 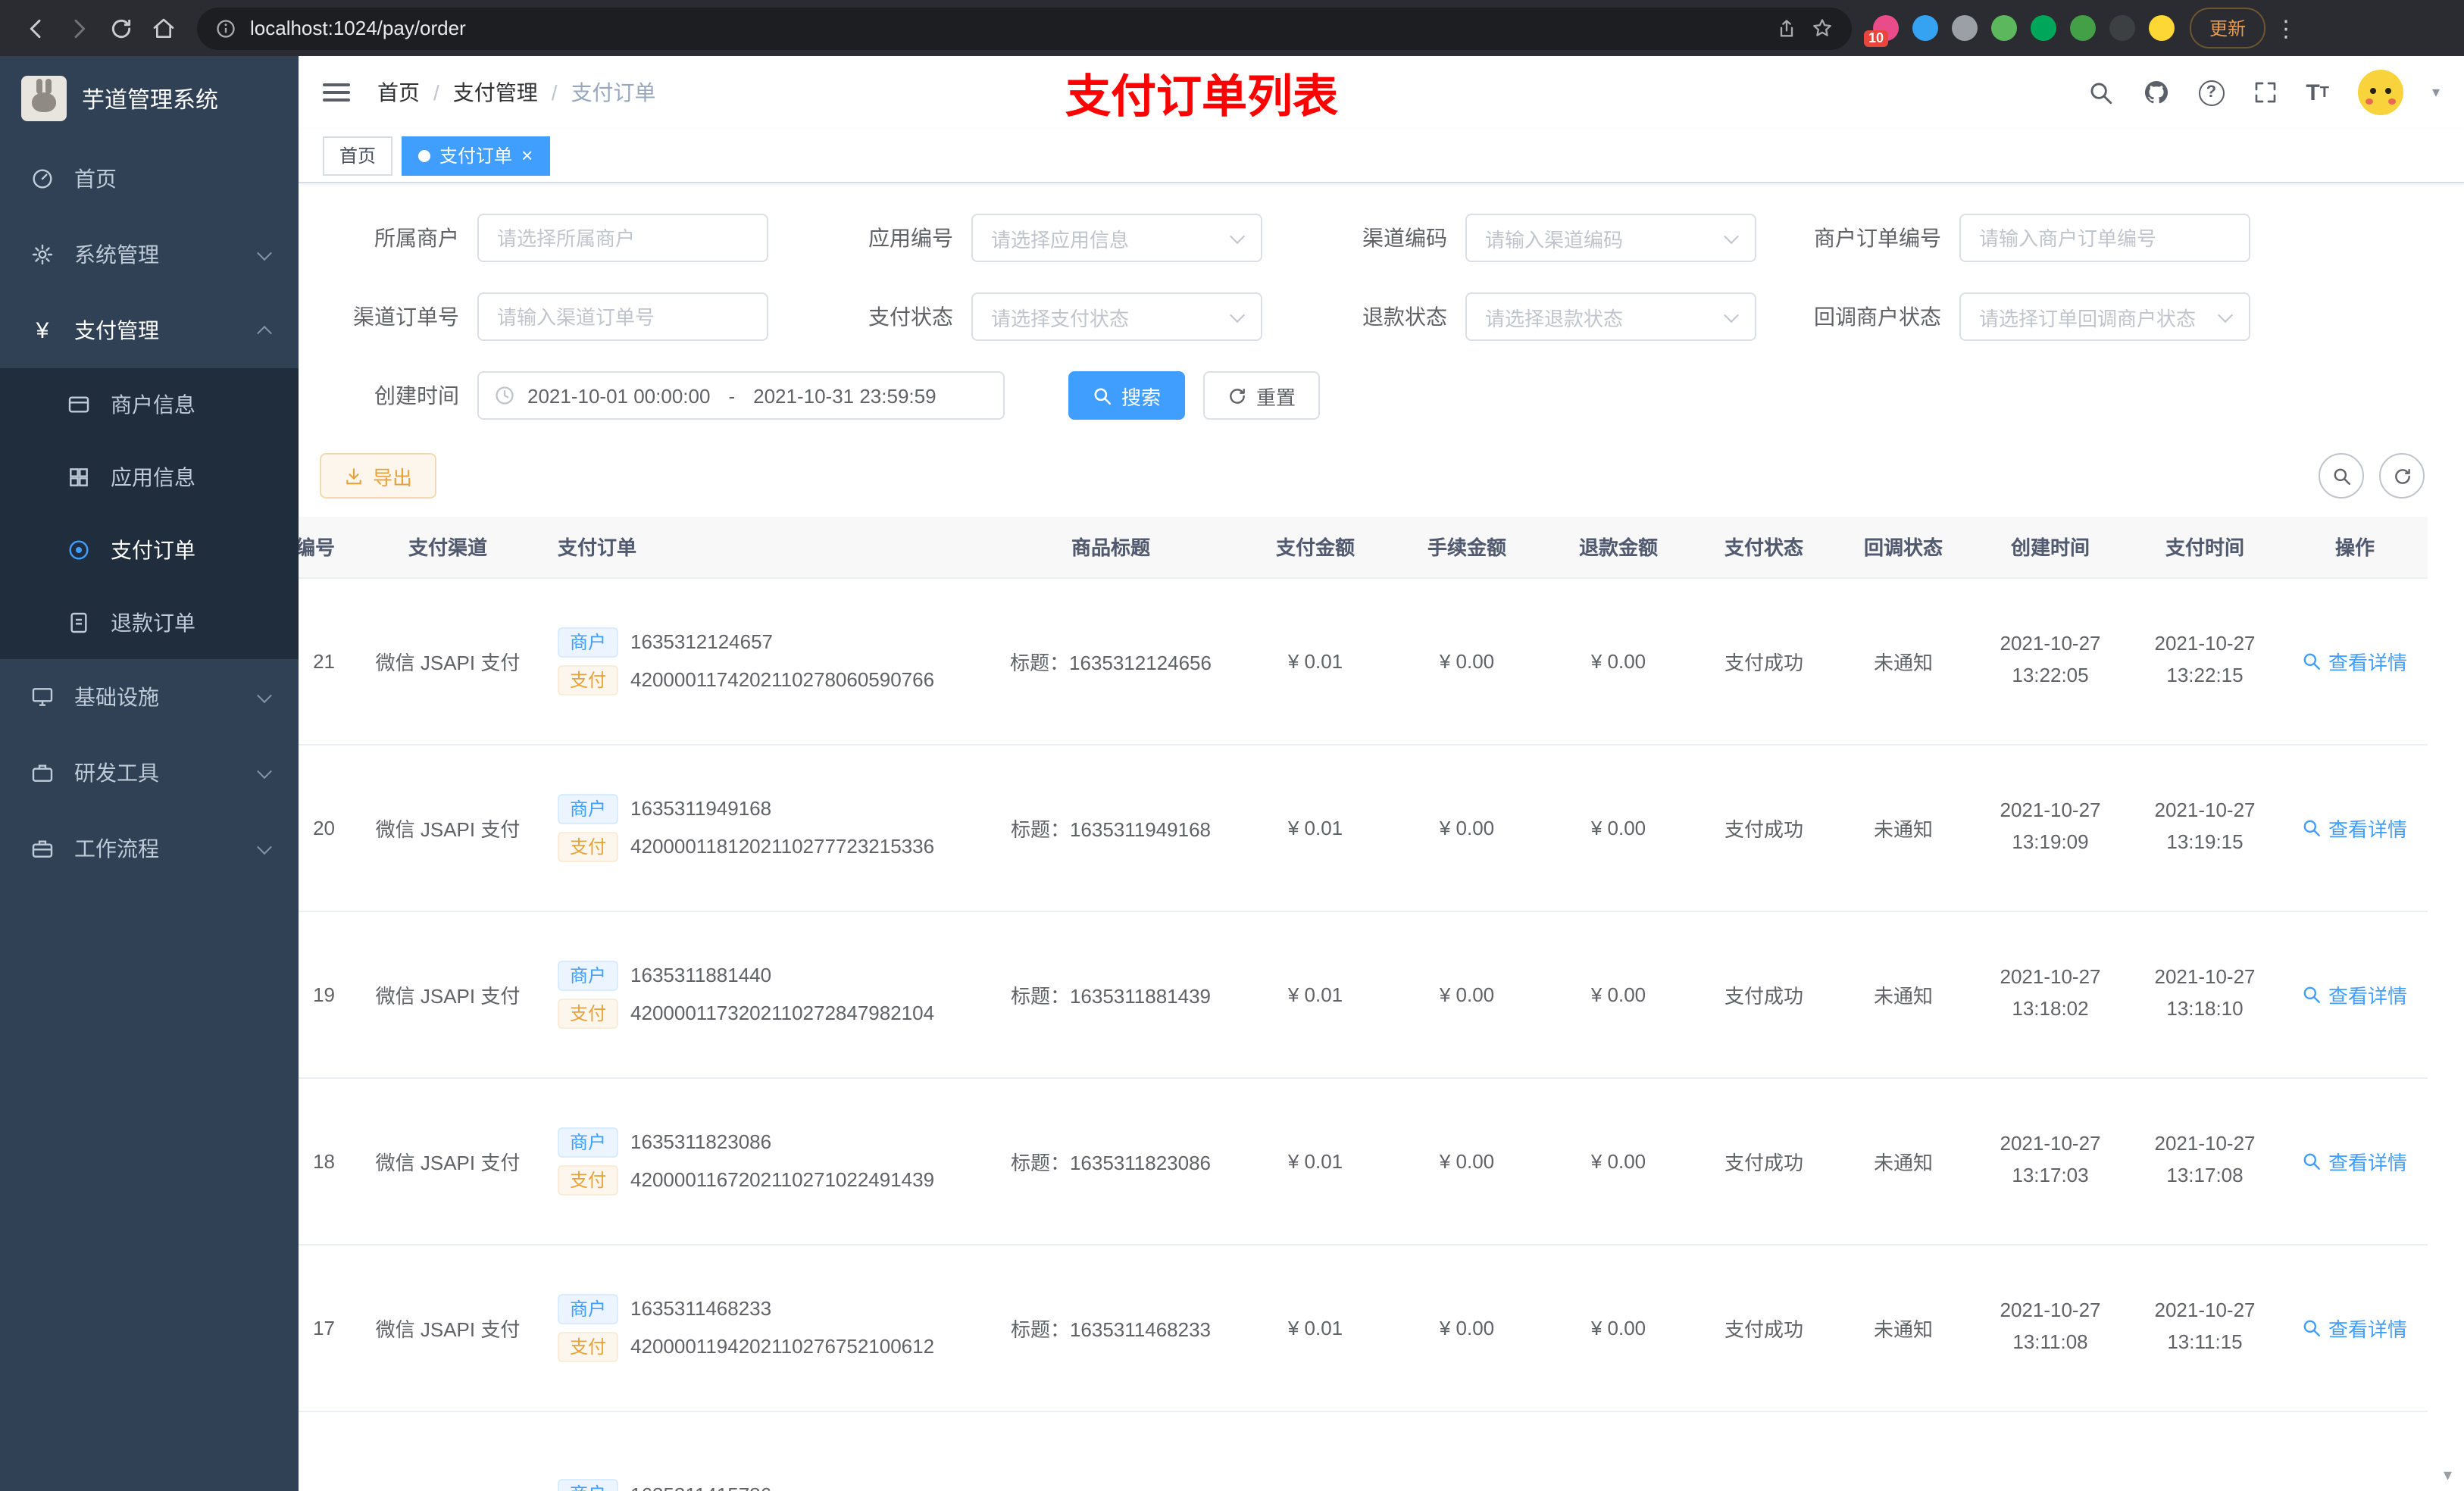 I want to click on sidebar-item-workflow: 工作流程, so click(x=149, y=848).